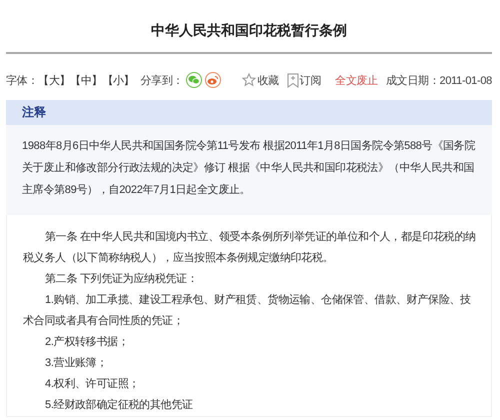 The image size is (500, 420). I want to click on chat-bubbles-icon, so click(194, 80).